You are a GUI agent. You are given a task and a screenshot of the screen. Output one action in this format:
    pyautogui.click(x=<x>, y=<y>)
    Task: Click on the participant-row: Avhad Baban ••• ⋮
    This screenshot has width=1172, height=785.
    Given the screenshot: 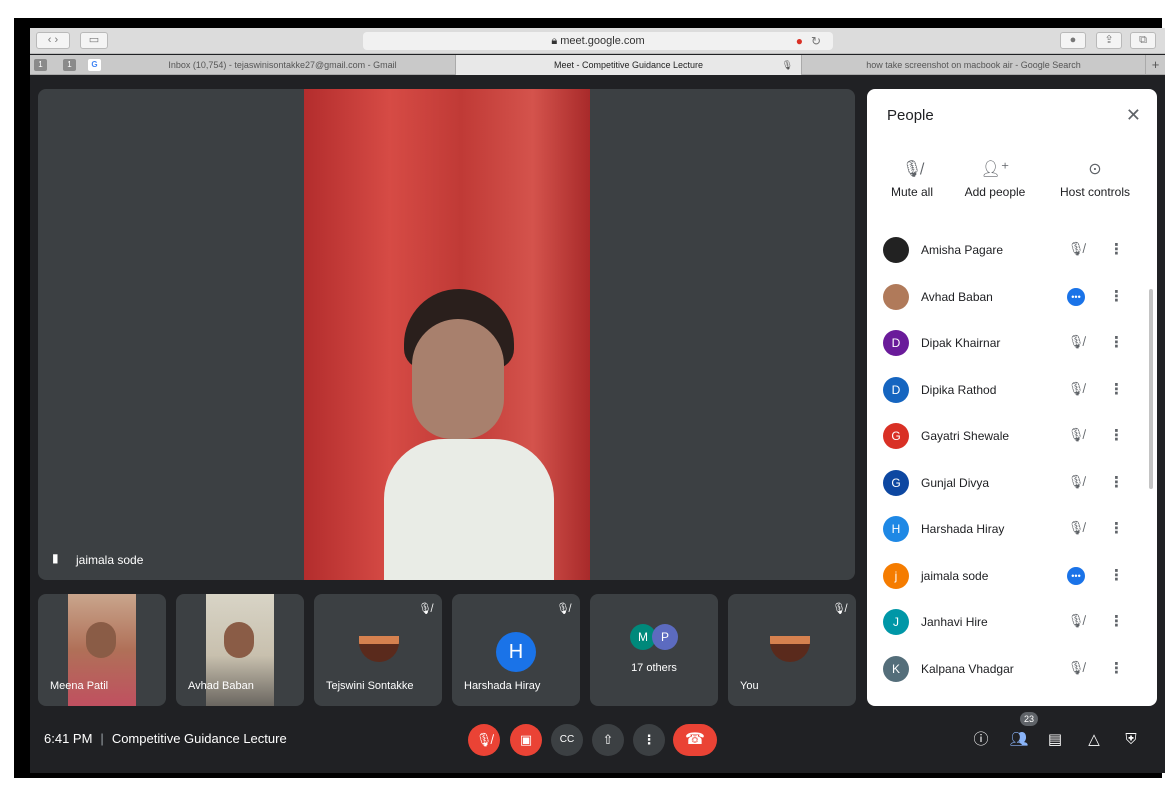 What is the action you would take?
    pyautogui.click(x=1008, y=297)
    